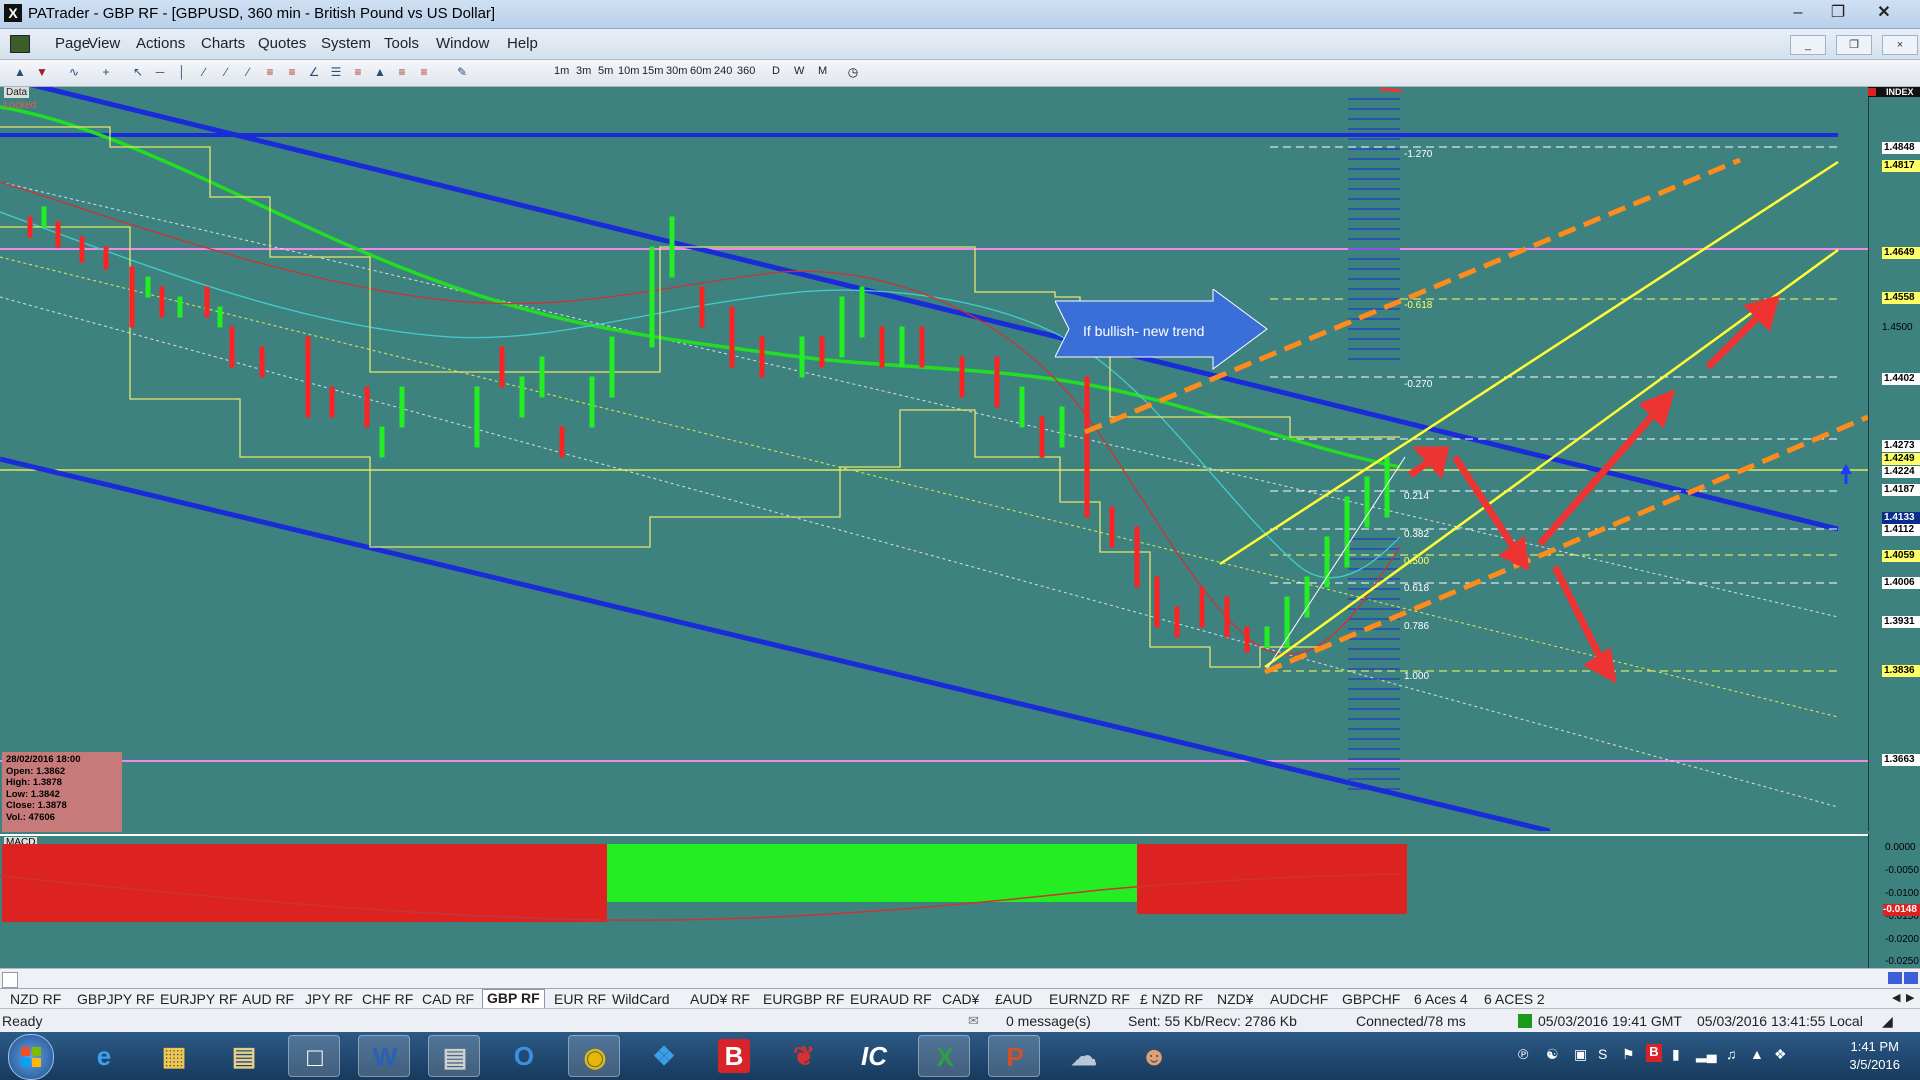  I want to click on menu-system: System, so click(346, 43).